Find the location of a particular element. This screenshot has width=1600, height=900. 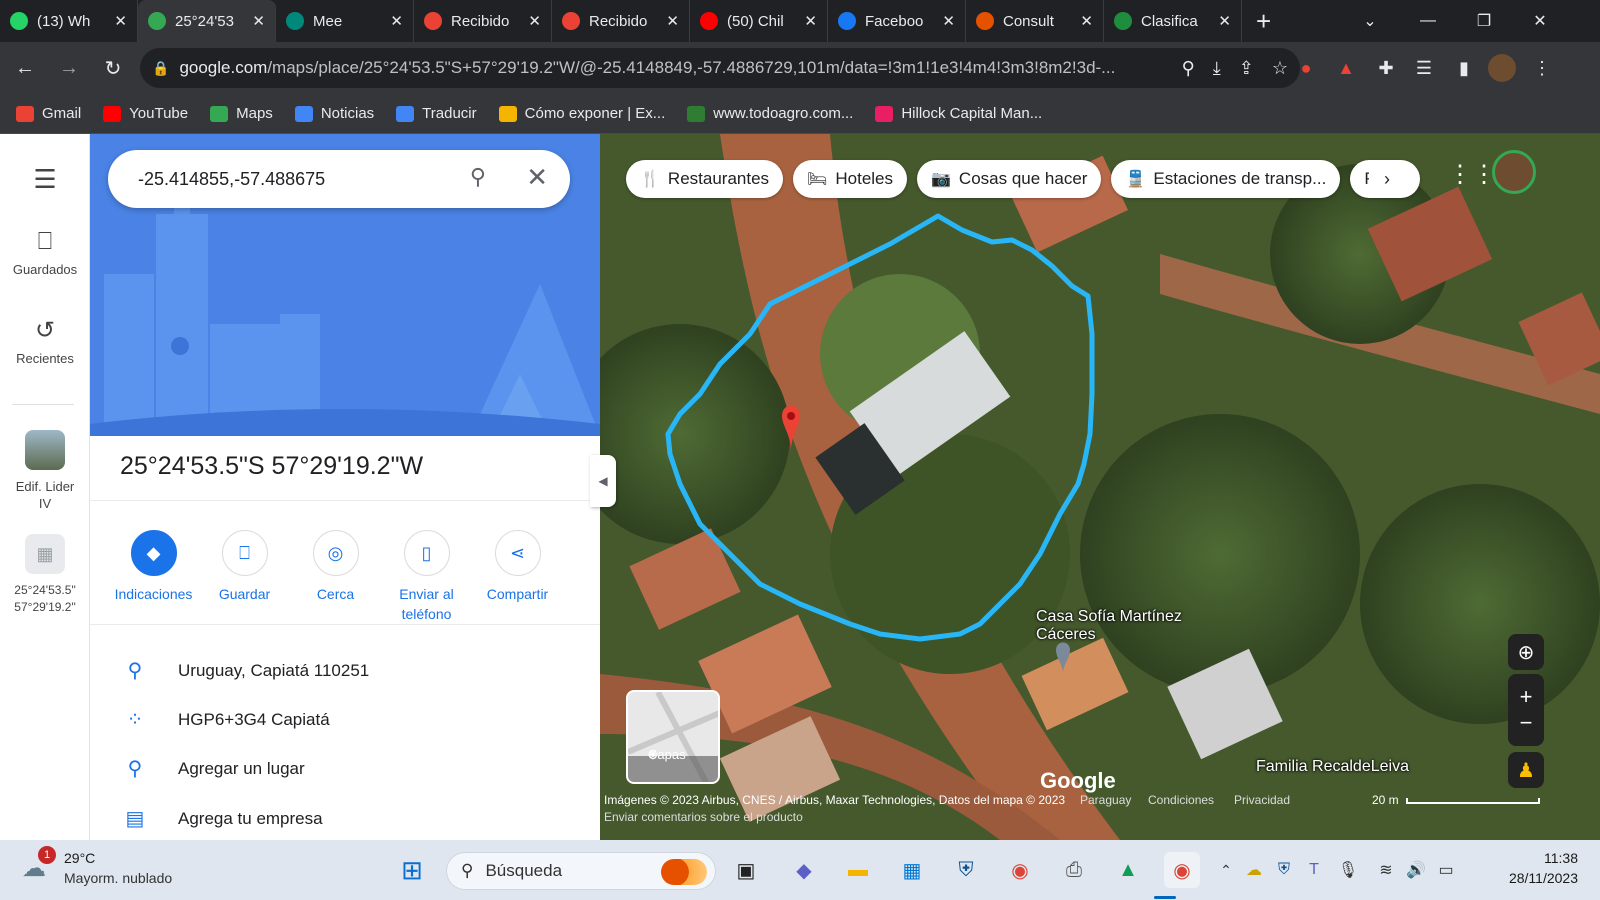

browser-tab: (13) Wh ✕ is located at coordinates (69, 21).